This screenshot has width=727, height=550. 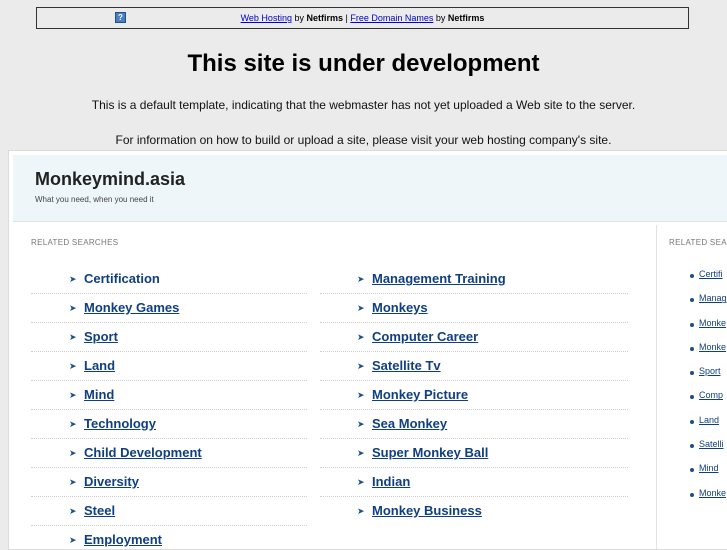 What do you see at coordinates (169, 424) in the screenshot?
I see `list-item: ➤ Technology` at bounding box center [169, 424].